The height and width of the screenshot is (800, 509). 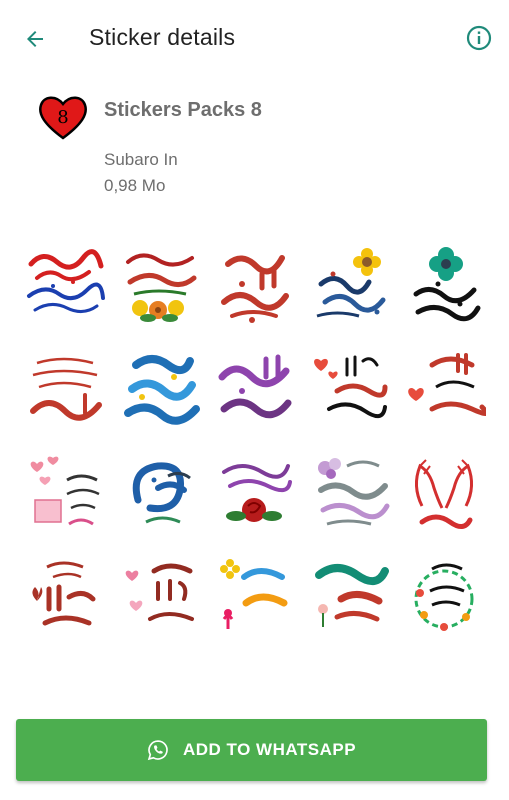 What do you see at coordinates (183, 110) in the screenshot?
I see `pack-name: Stickers Packs 8` at bounding box center [183, 110].